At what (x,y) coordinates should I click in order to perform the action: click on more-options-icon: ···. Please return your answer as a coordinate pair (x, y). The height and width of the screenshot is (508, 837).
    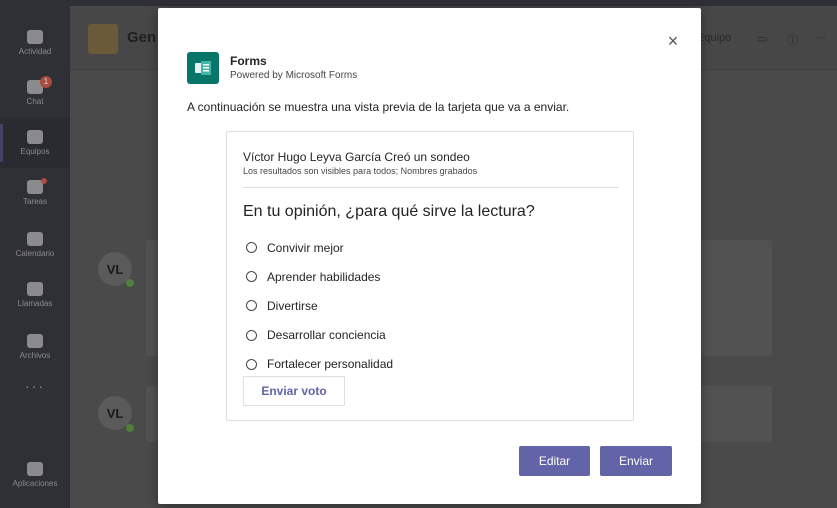
    Looking at the image, I should click on (820, 38).